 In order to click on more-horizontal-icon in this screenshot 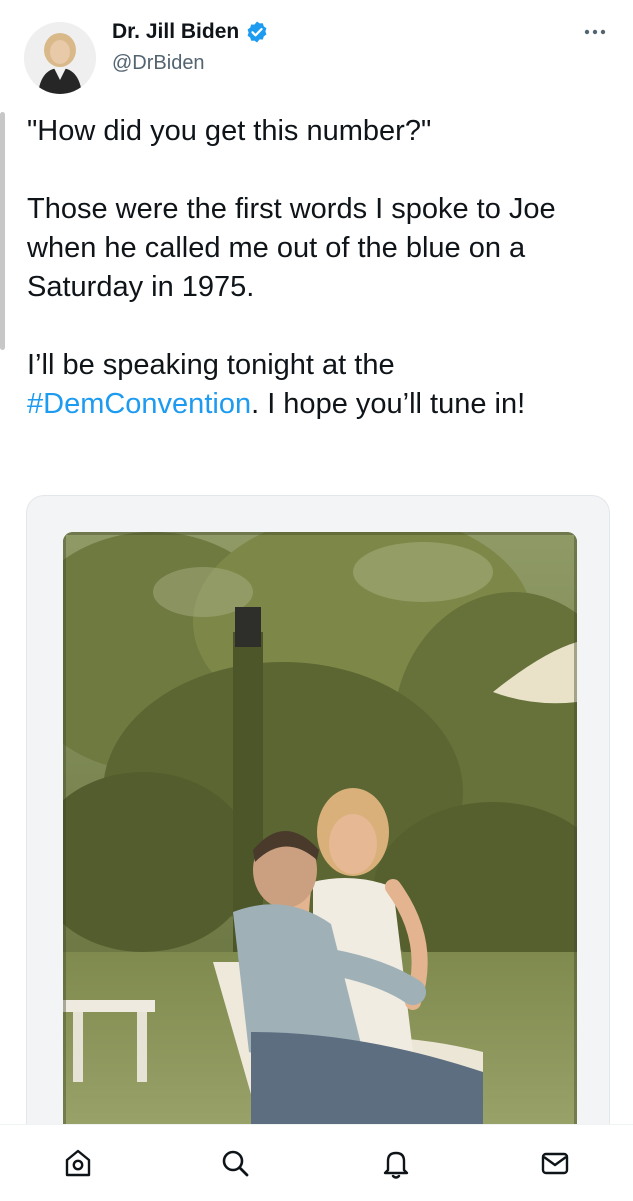, I will do `click(595, 32)`.